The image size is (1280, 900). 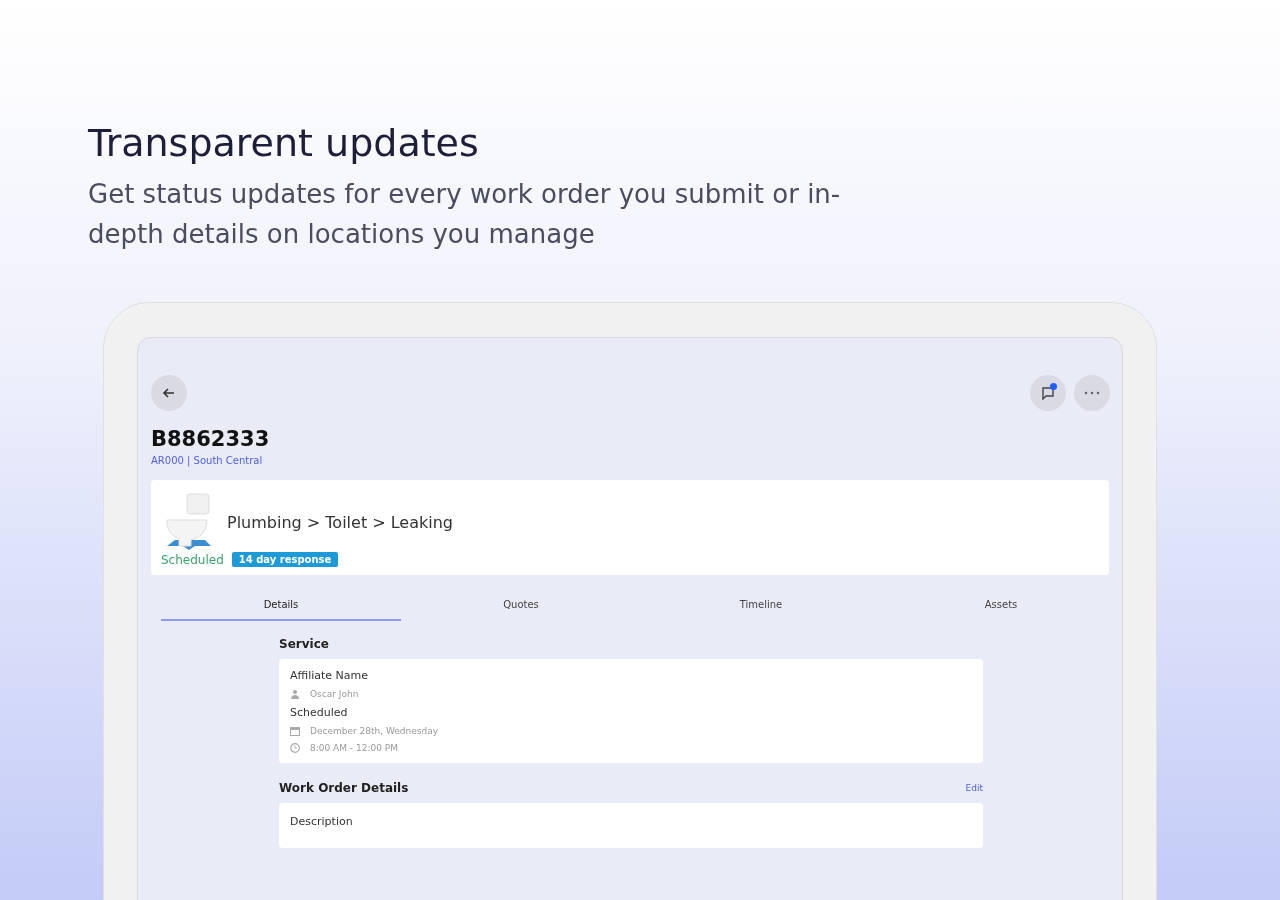 I want to click on subtitle: Get status updates for every work order you submit or in-depth details on locations you manage, so click(x=465, y=214).